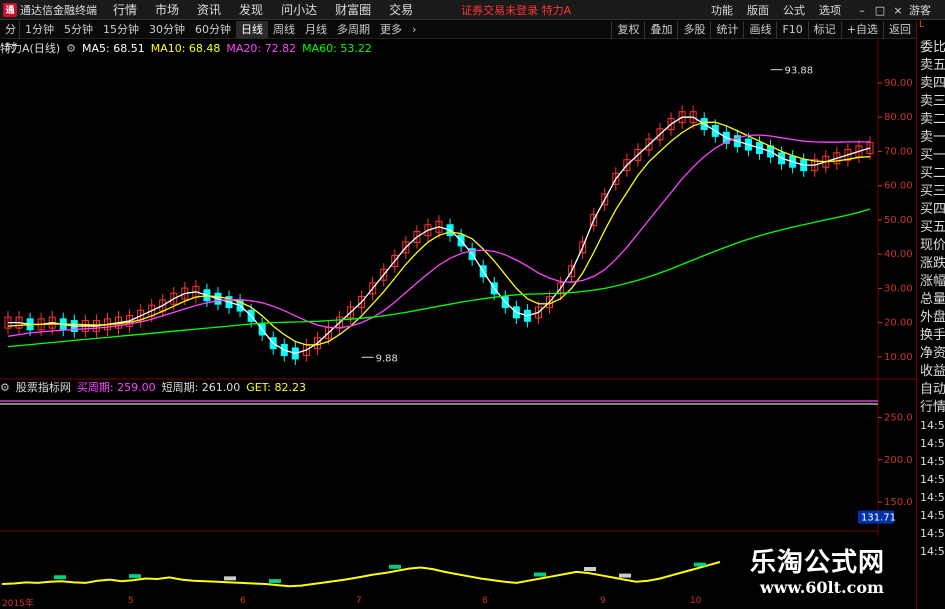 The image size is (945, 609). What do you see at coordinates (932, 245) in the screenshot?
I see `side-item: 现价` at bounding box center [932, 245].